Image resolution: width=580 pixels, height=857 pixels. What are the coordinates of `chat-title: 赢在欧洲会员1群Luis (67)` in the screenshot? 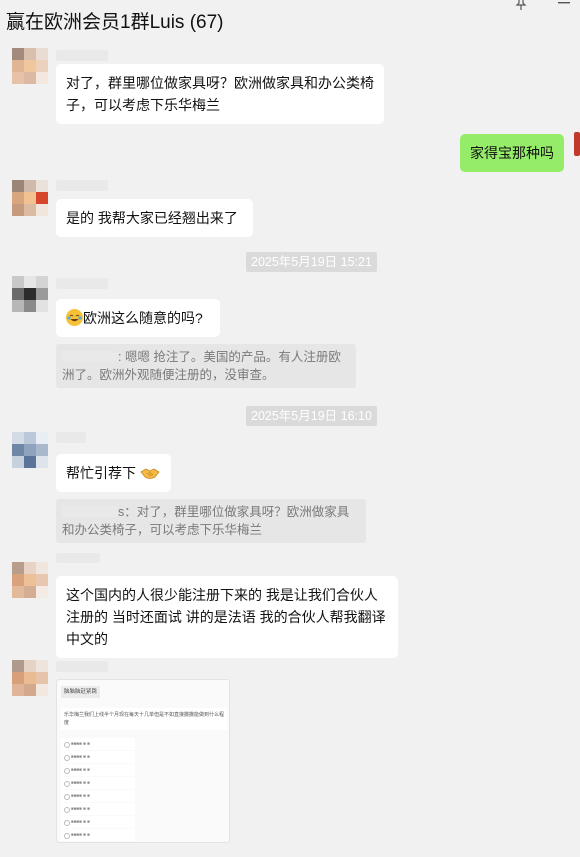 It's located at (115, 22).